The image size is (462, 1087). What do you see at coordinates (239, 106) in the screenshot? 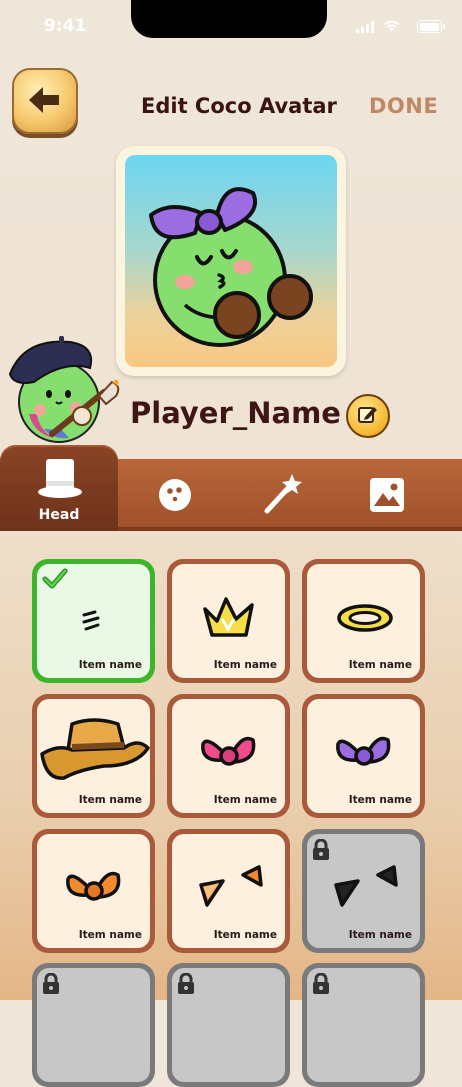
I see `page-title: Edit Coco Avatar` at bounding box center [239, 106].